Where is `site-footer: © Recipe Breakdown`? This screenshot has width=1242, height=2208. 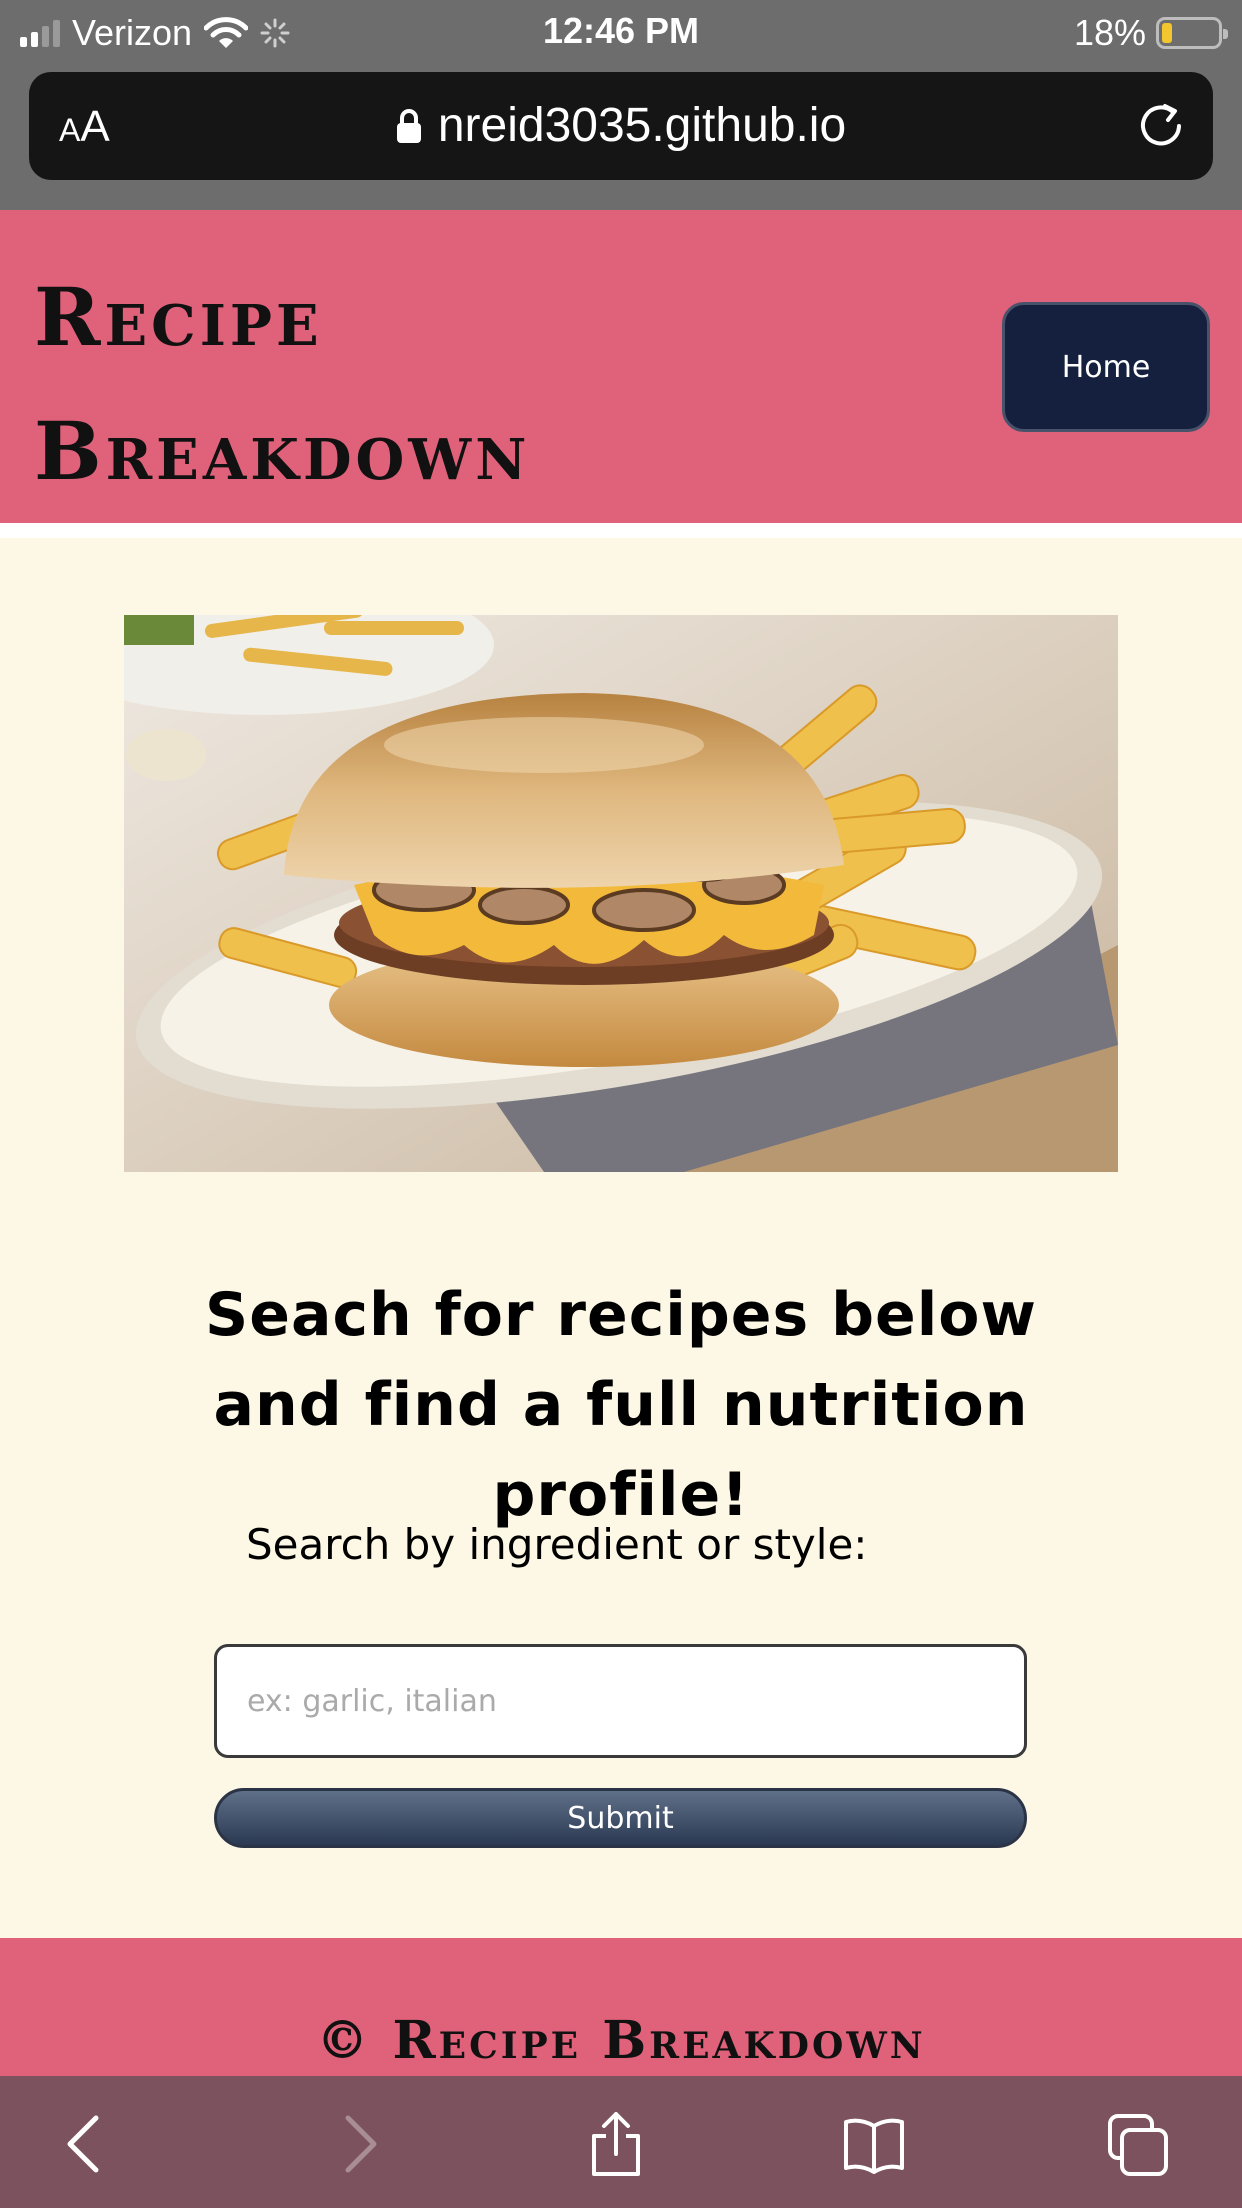
site-footer: © Recipe Breakdown is located at coordinates (621, 2007).